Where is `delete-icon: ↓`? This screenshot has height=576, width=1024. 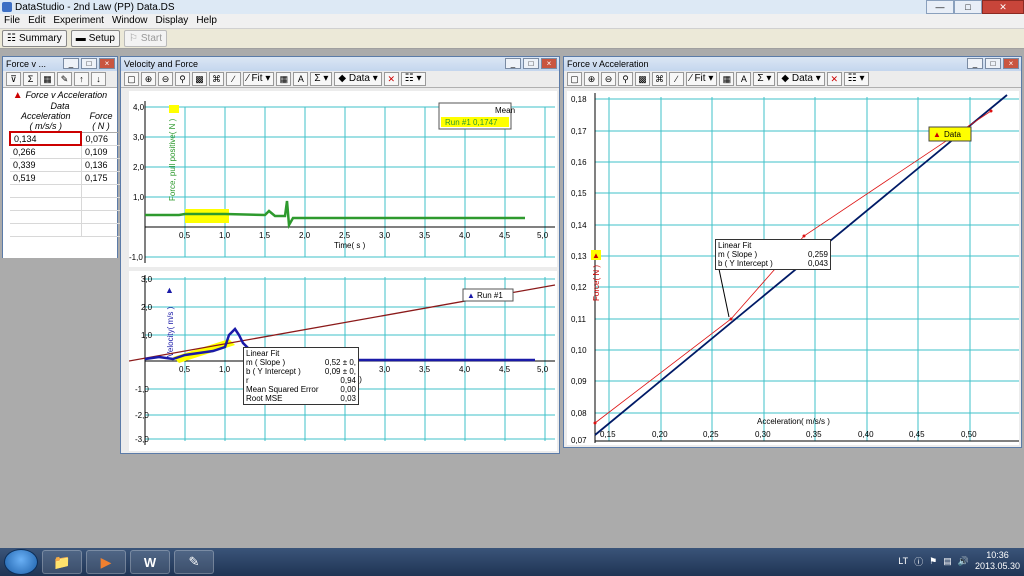
delete-icon: ↓ is located at coordinates (98, 79).